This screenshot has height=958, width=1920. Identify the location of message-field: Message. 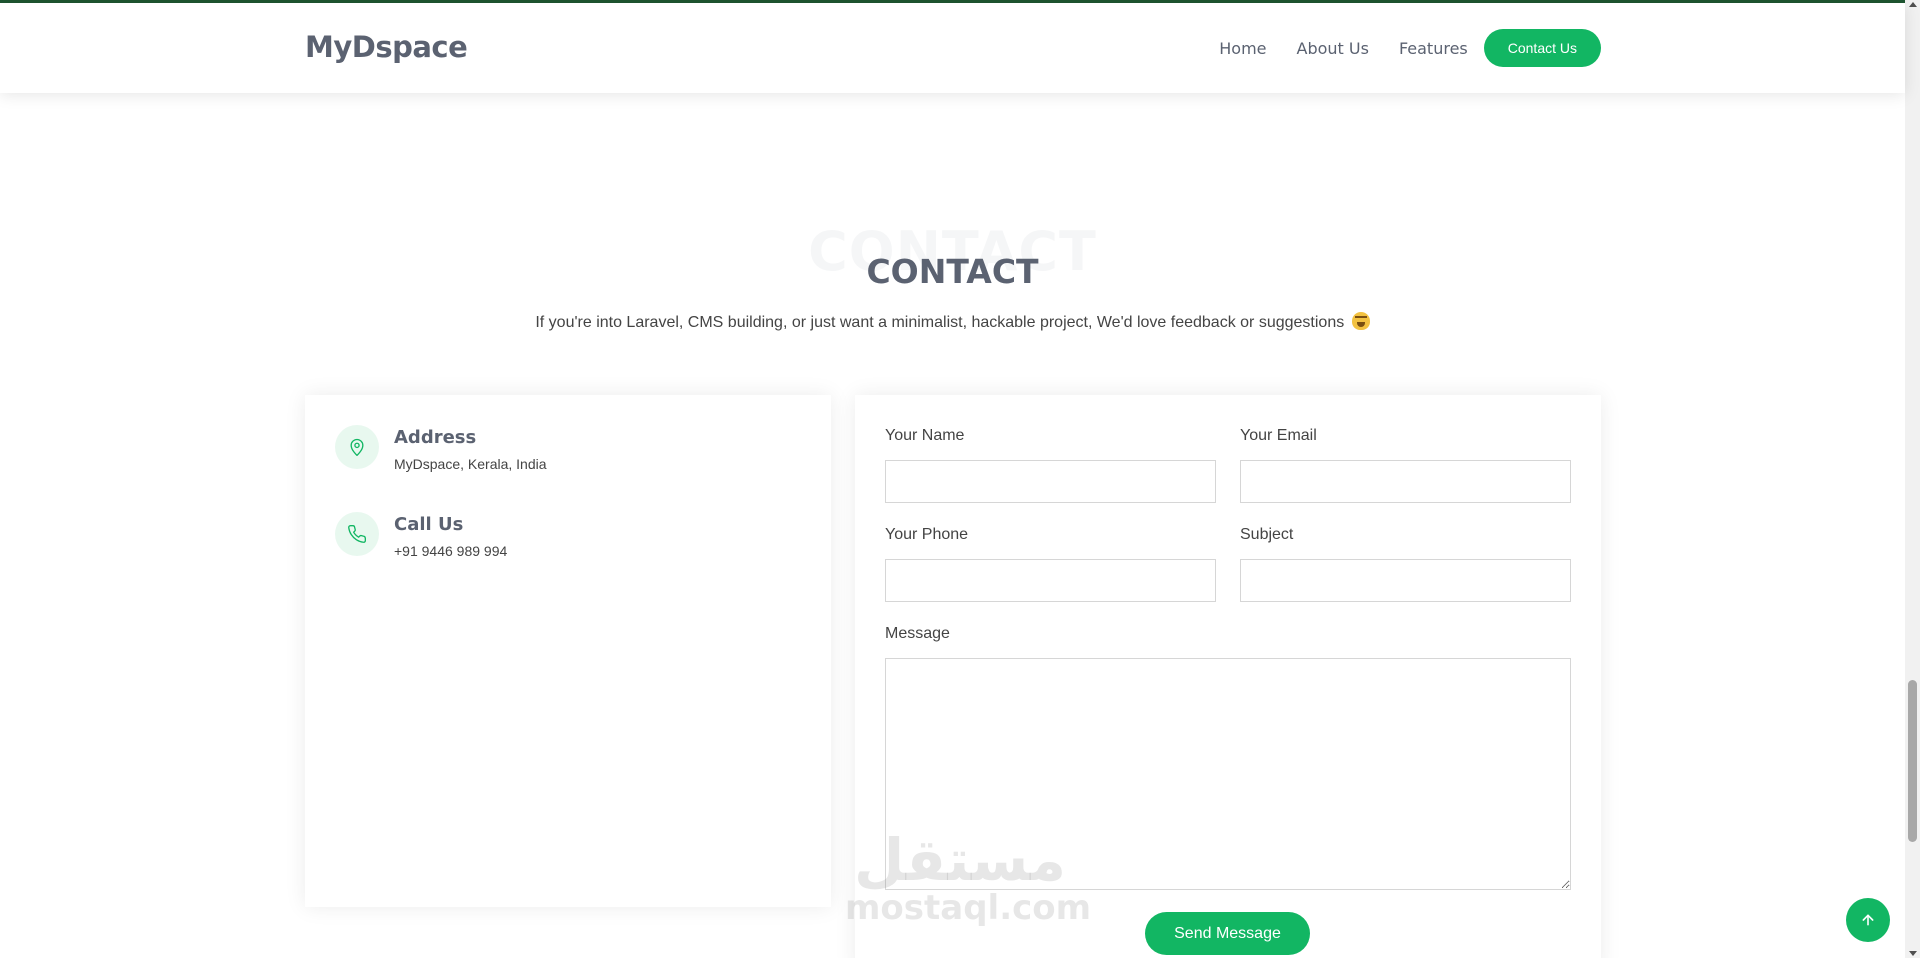
(1228, 757).